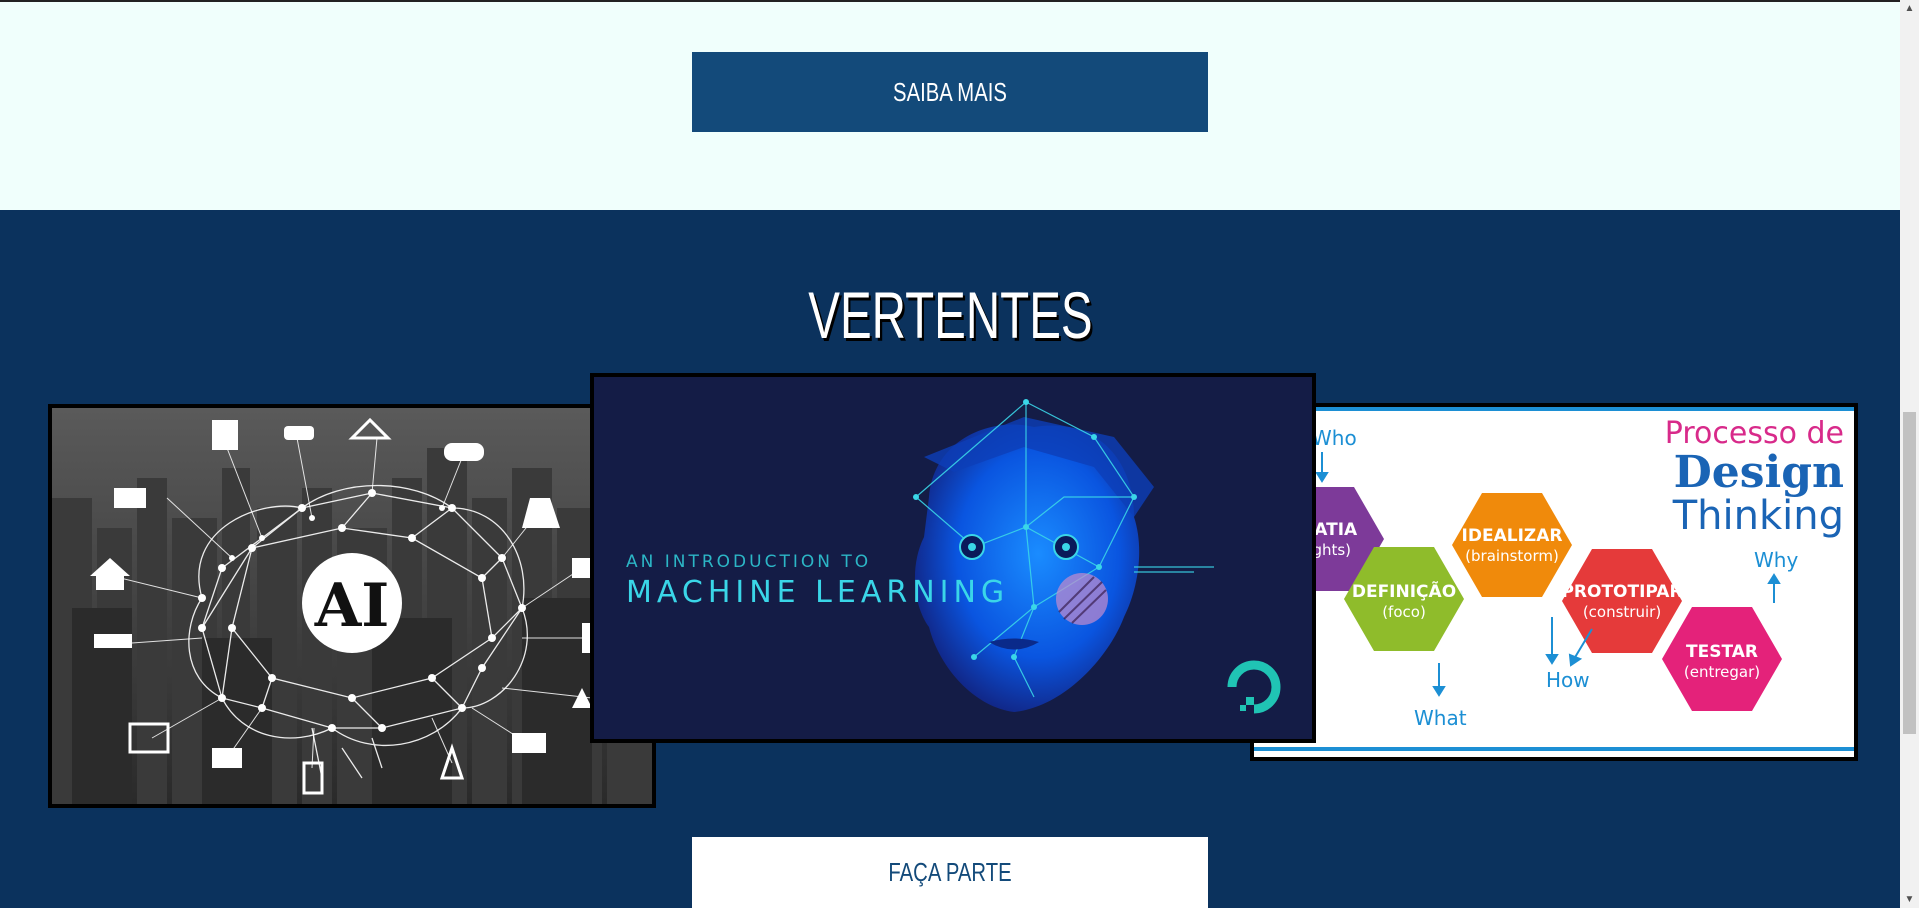 This screenshot has width=1919, height=908. I want to click on ai-badge-text: AI, so click(352, 606).